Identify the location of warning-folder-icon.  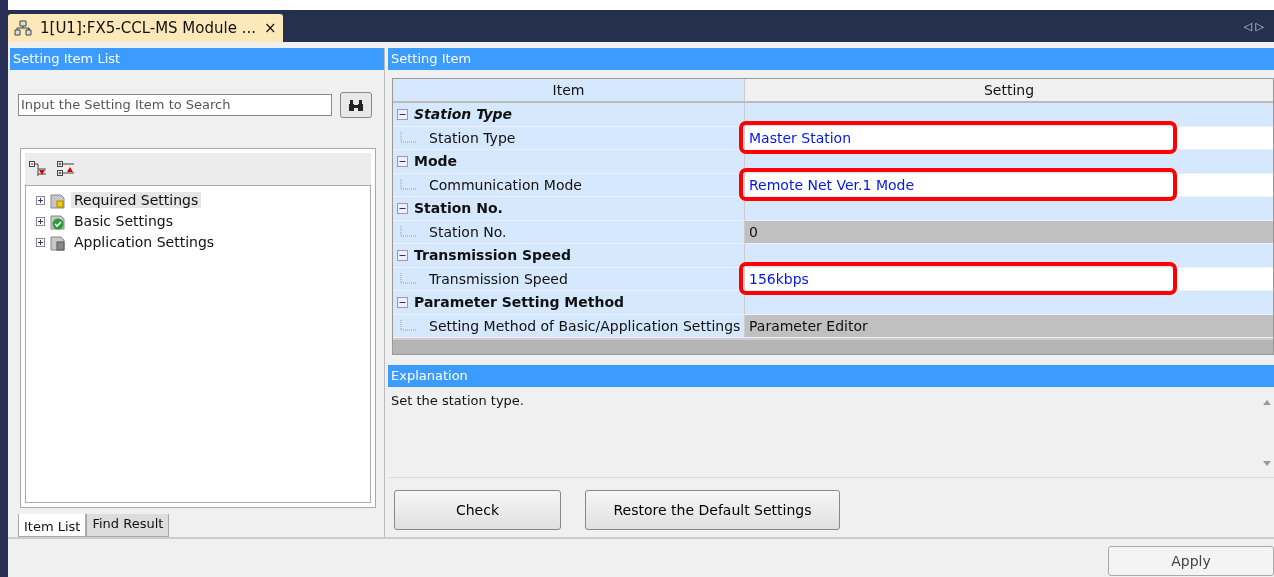
(58, 200).